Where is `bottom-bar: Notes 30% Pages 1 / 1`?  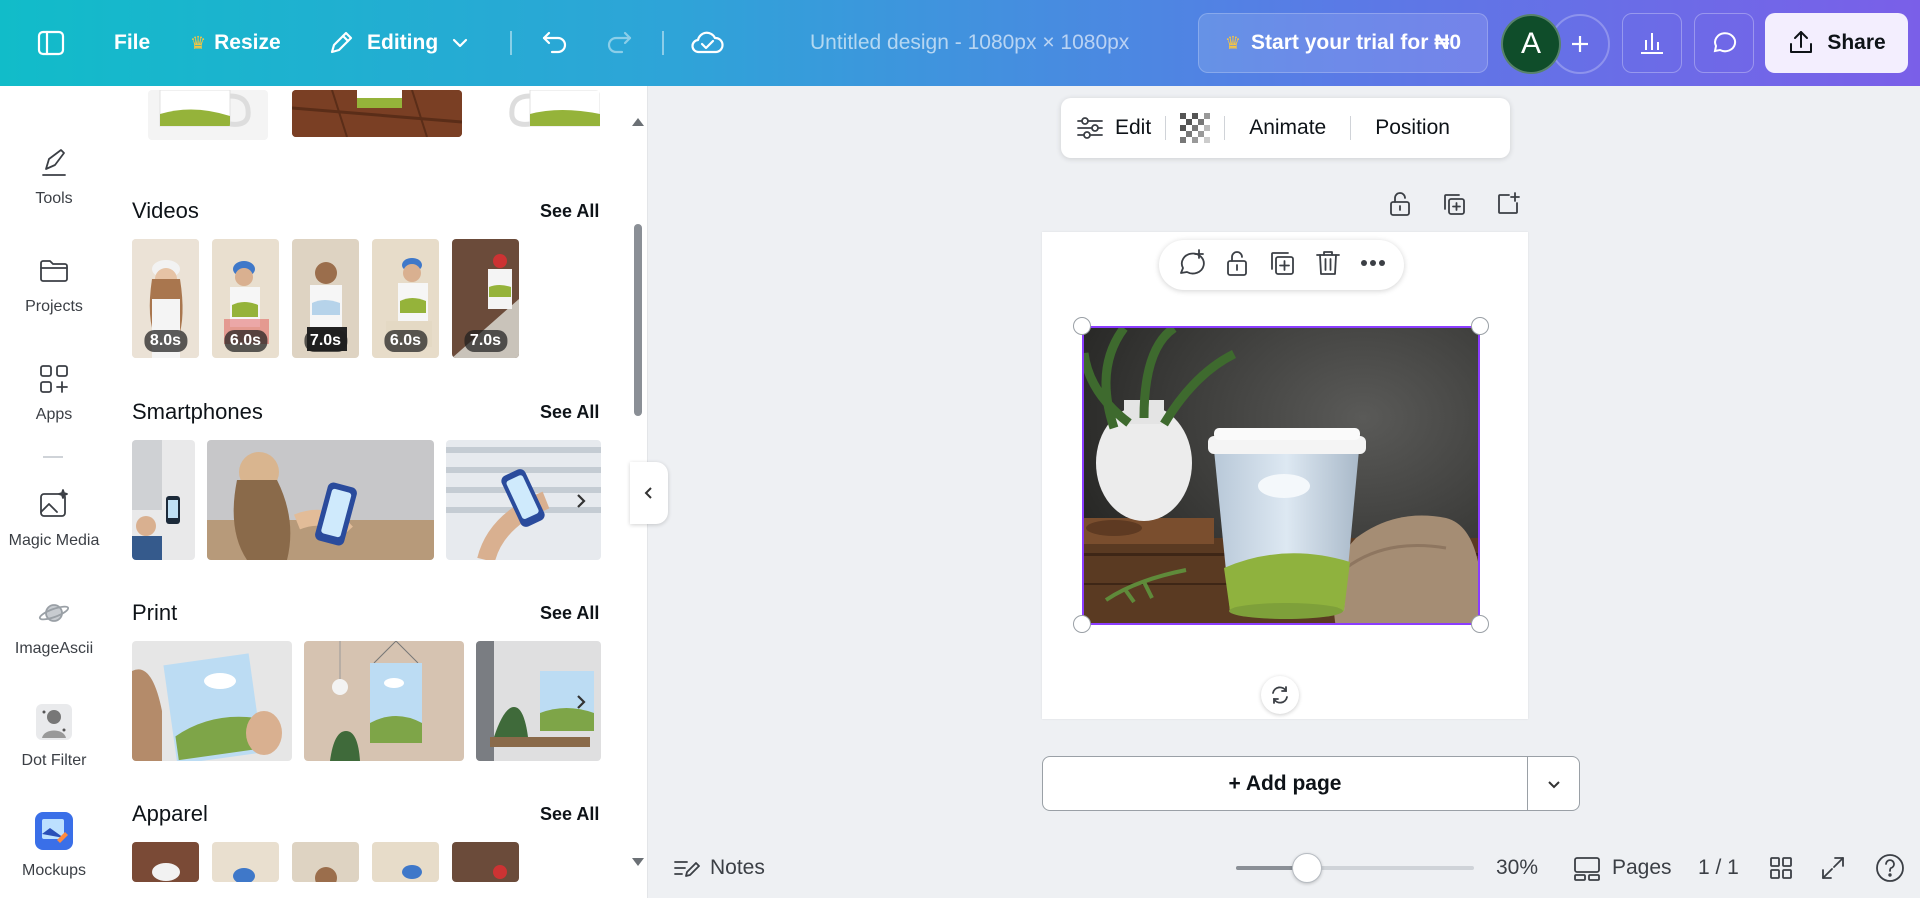
bottom-bar: Notes 30% Pages 1 / 1 is located at coordinates (1284, 872).